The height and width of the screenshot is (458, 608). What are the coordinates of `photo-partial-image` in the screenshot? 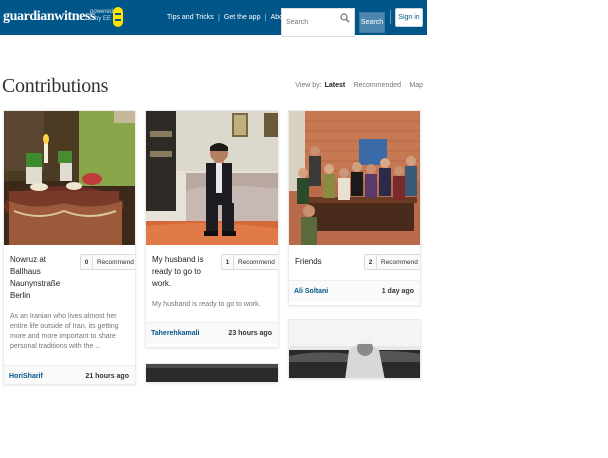 It's located at (212, 373).